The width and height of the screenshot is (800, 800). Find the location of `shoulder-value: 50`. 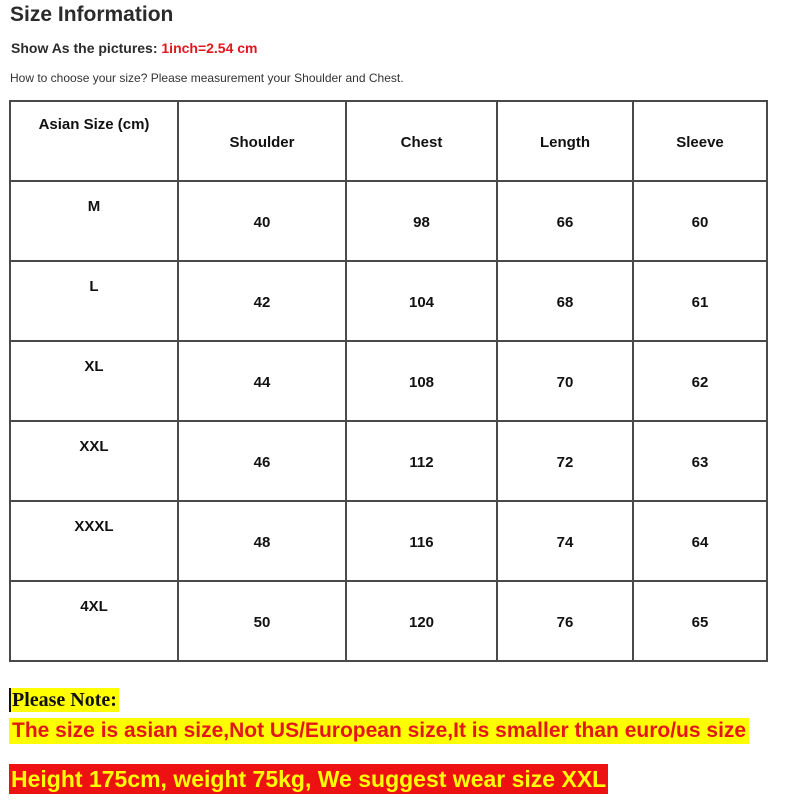

shoulder-value: 50 is located at coordinates (262, 622).